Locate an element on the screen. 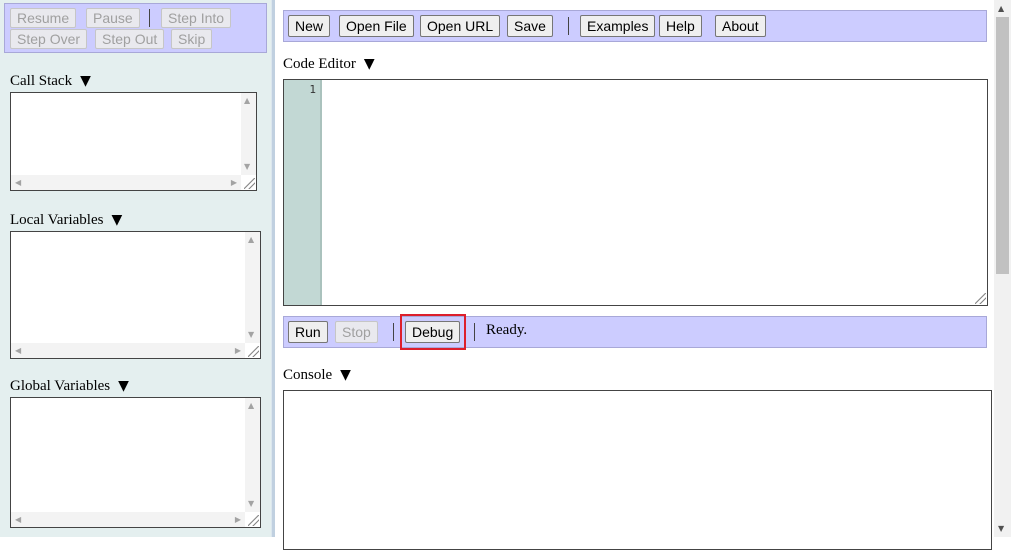  global-variables-header: Global Variables ▼ is located at coordinates (69, 386).